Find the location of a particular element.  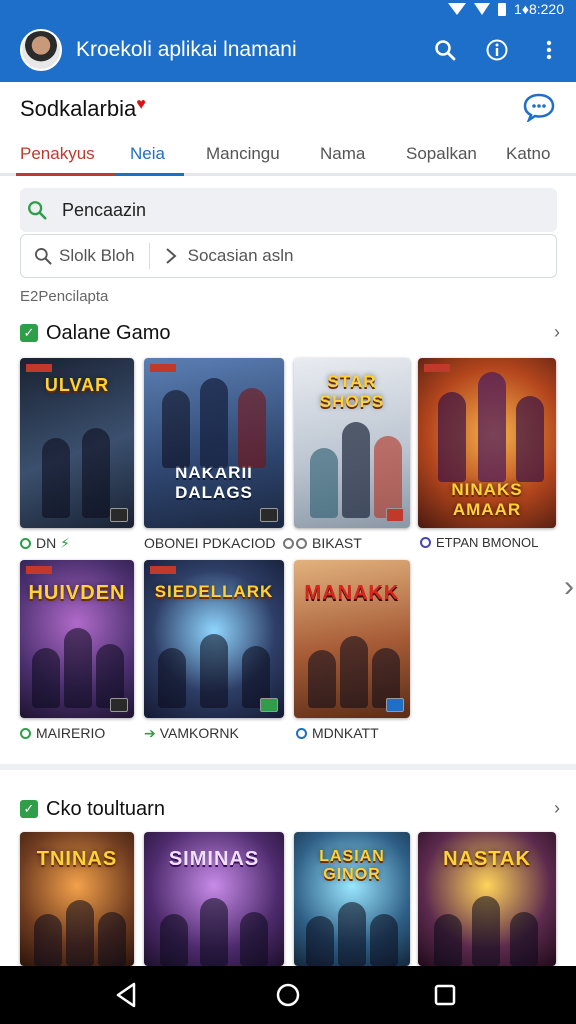

recents-button is located at coordinates (445, 995).